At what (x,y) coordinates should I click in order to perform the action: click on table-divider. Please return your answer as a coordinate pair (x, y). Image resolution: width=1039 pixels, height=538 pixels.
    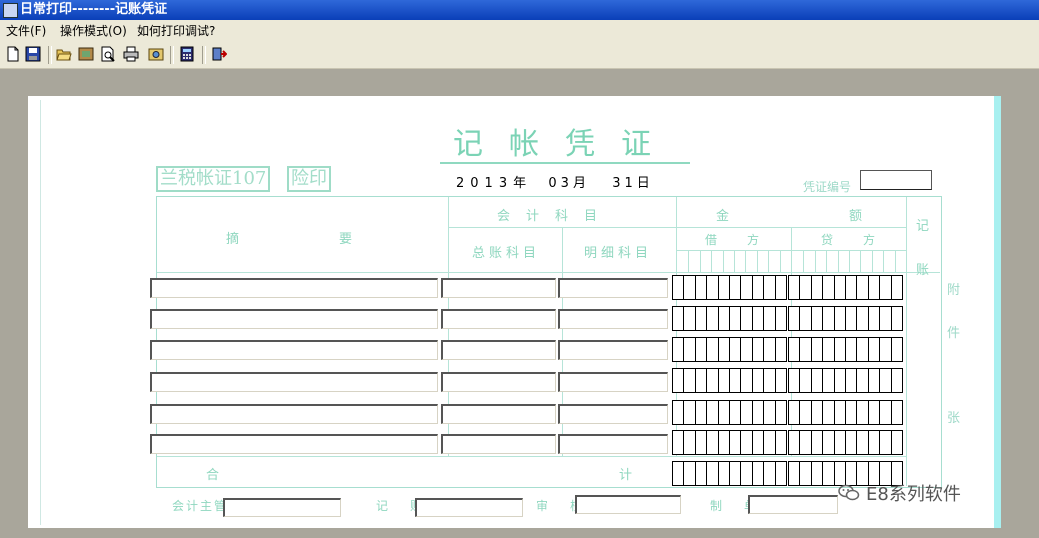
    Looking at the image, I should click on (548, 272).